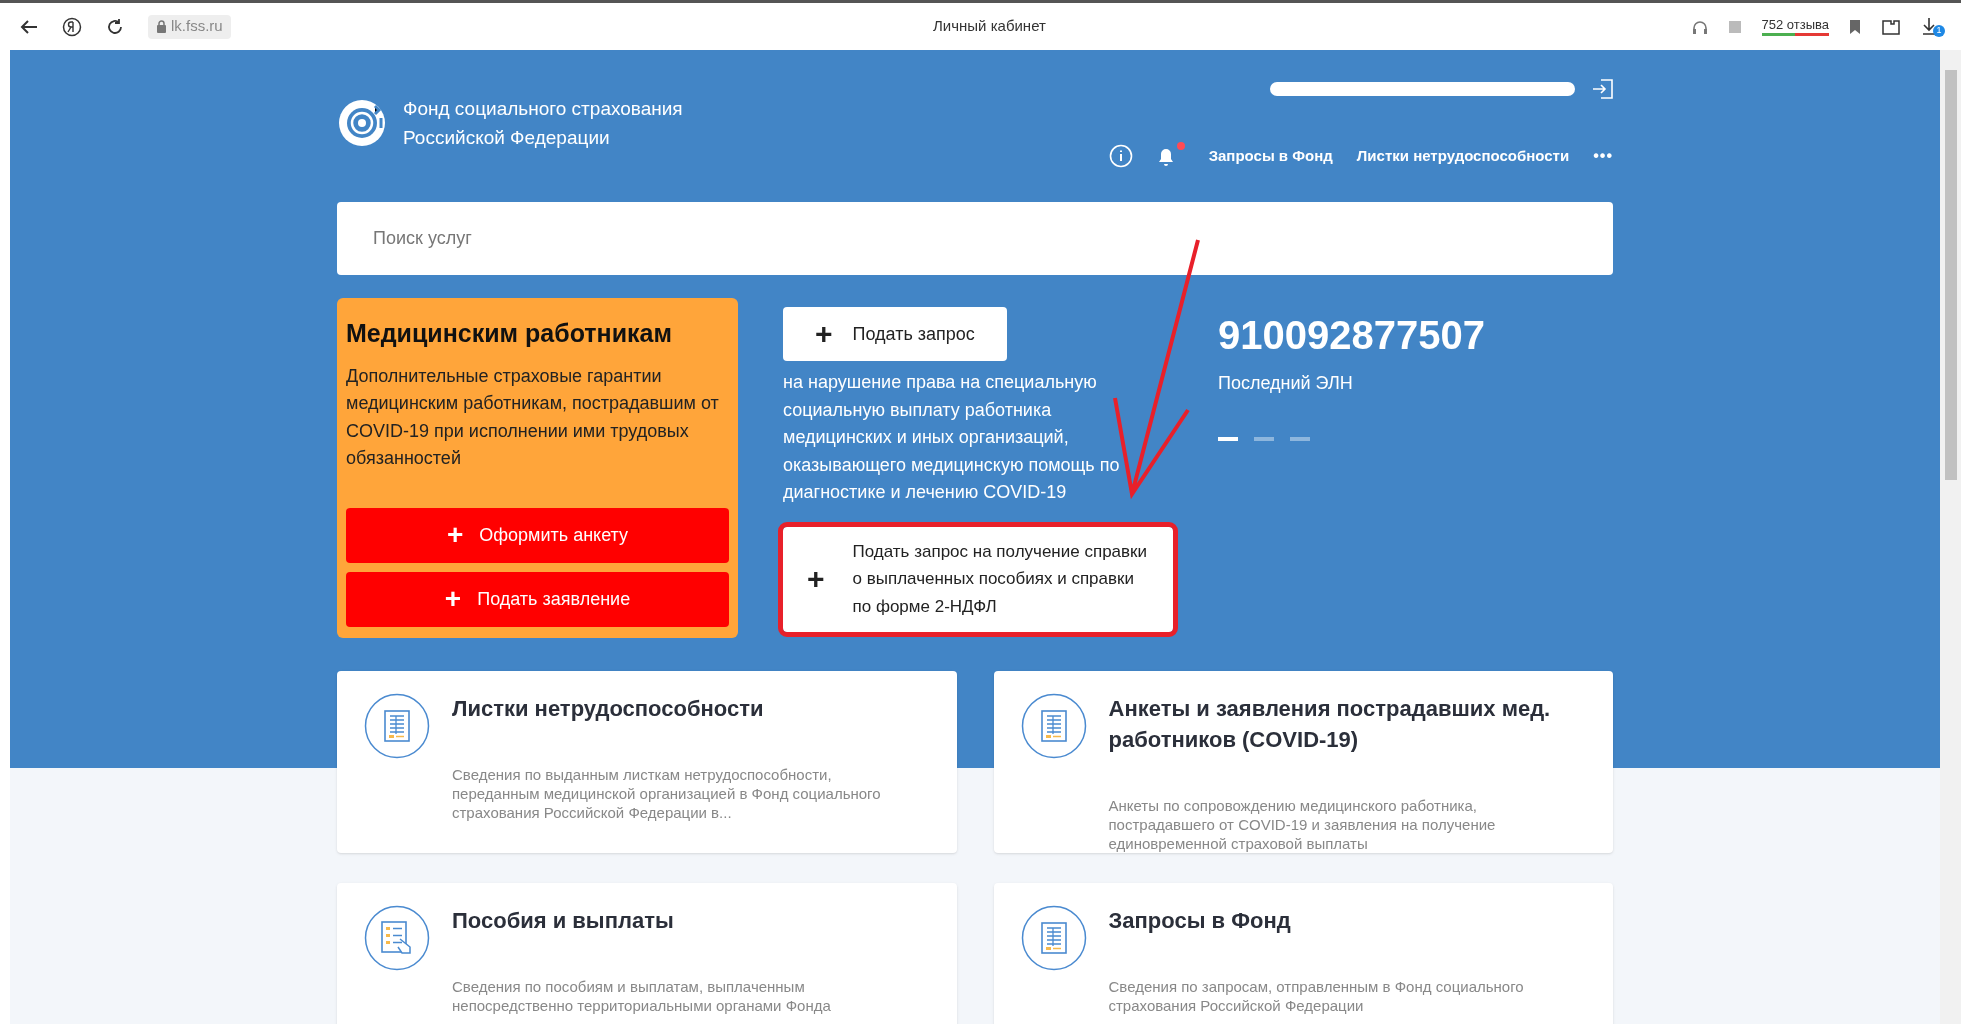  What do you see at coordinates (1303, 761) in the screenshot?
I see `service-card: Анкеты и заявления пострадавших мед. работников (COVID-19) Анкеты по сопровождению медицинского работника, пострадавшего от COVID-19 и заявления на получение единовременной страховой выплаты` at bounding box center [1303, 761].